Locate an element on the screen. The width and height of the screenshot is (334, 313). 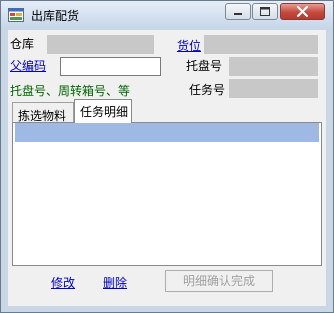
minimize-icon is located at coordinates (238, 14).